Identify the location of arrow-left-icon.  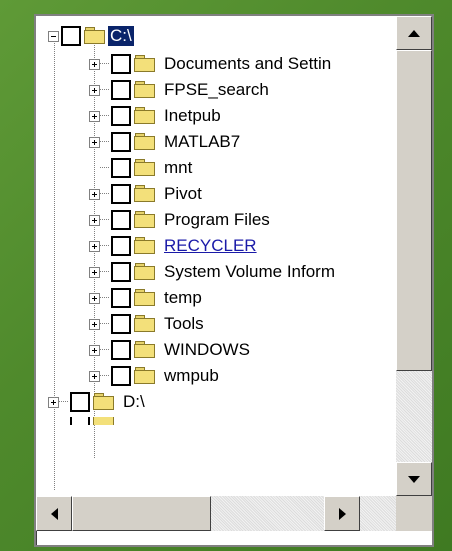
(54, 513).